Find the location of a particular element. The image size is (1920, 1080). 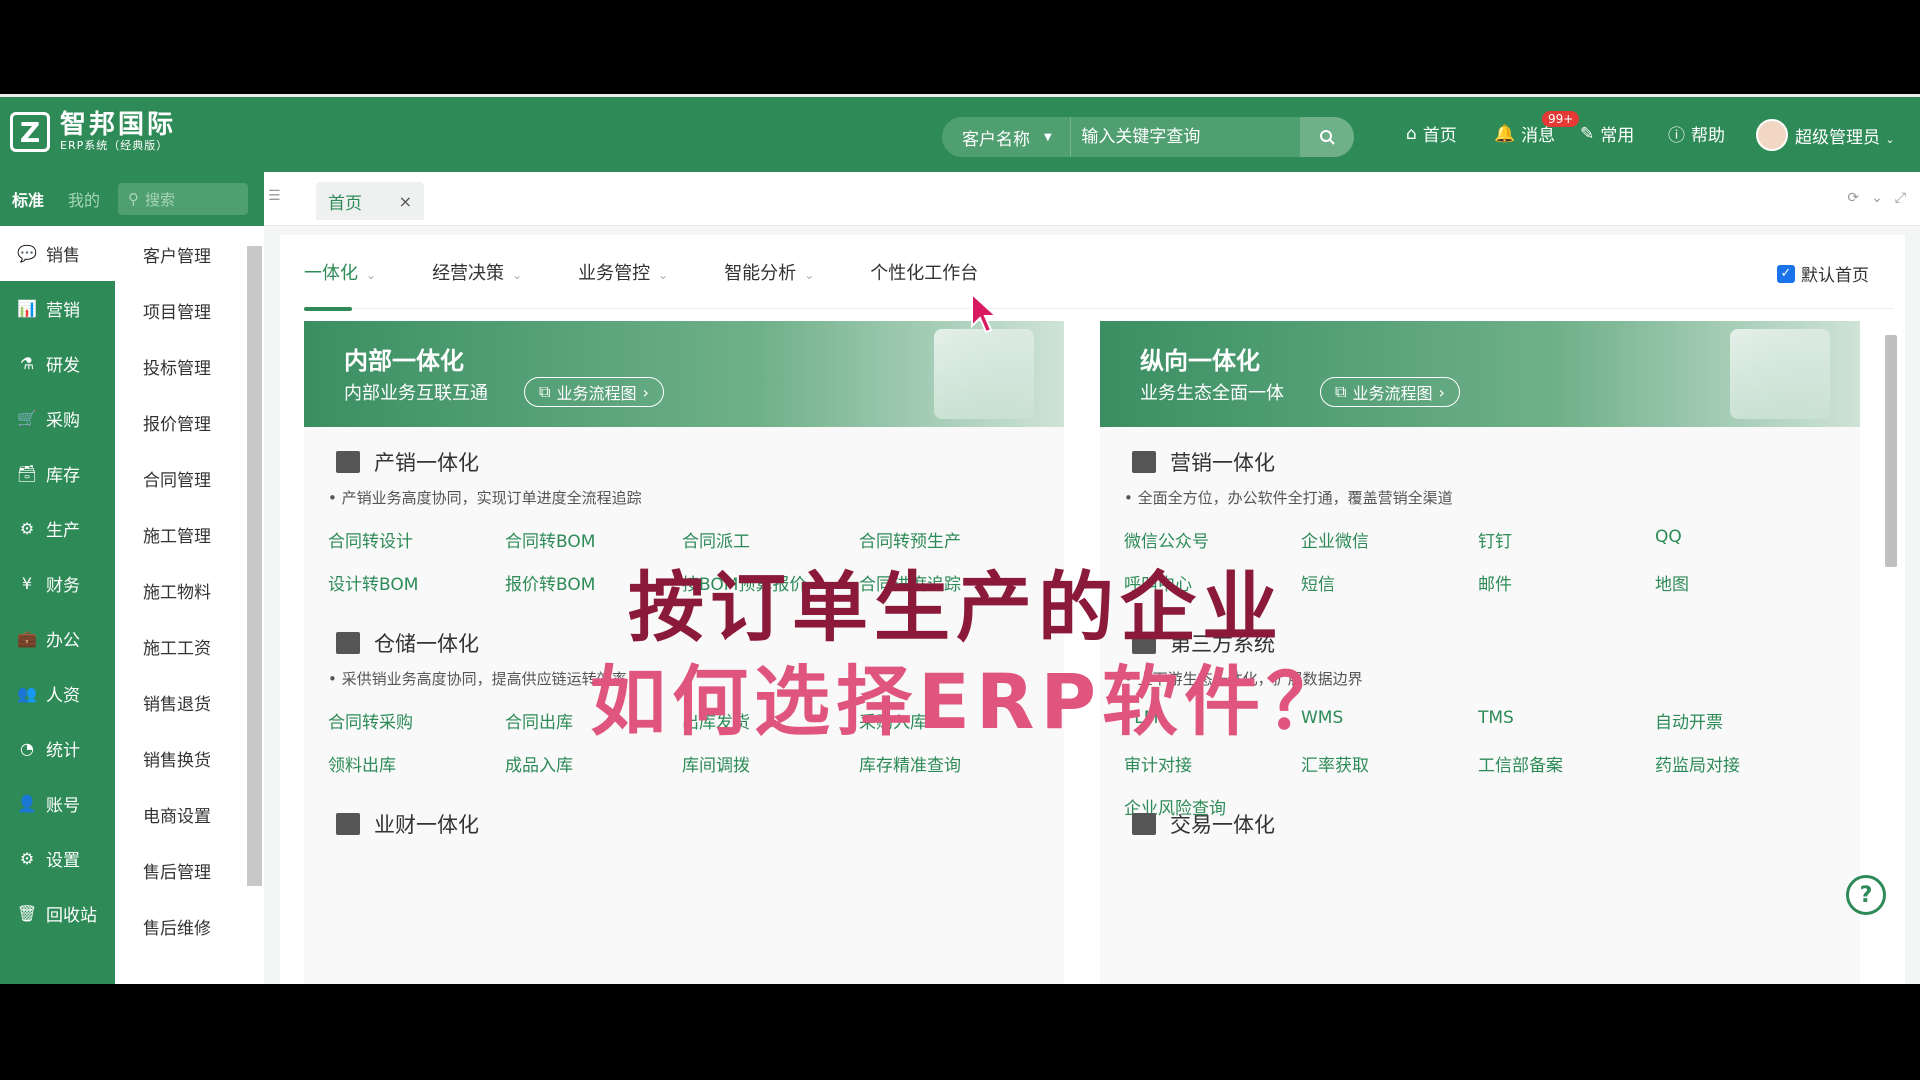

submenu-item: 施工物料 is located at coordinates (180, 590).